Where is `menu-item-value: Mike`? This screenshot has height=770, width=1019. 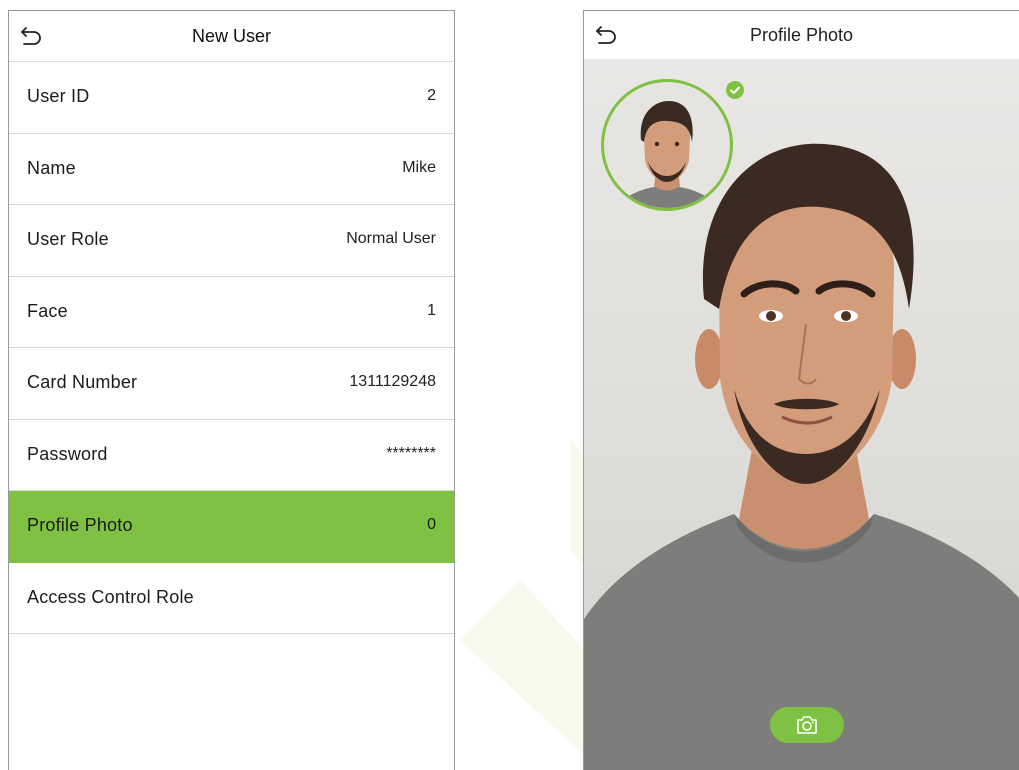
menu-item-value: Mike is located at coordinates (419, 167).